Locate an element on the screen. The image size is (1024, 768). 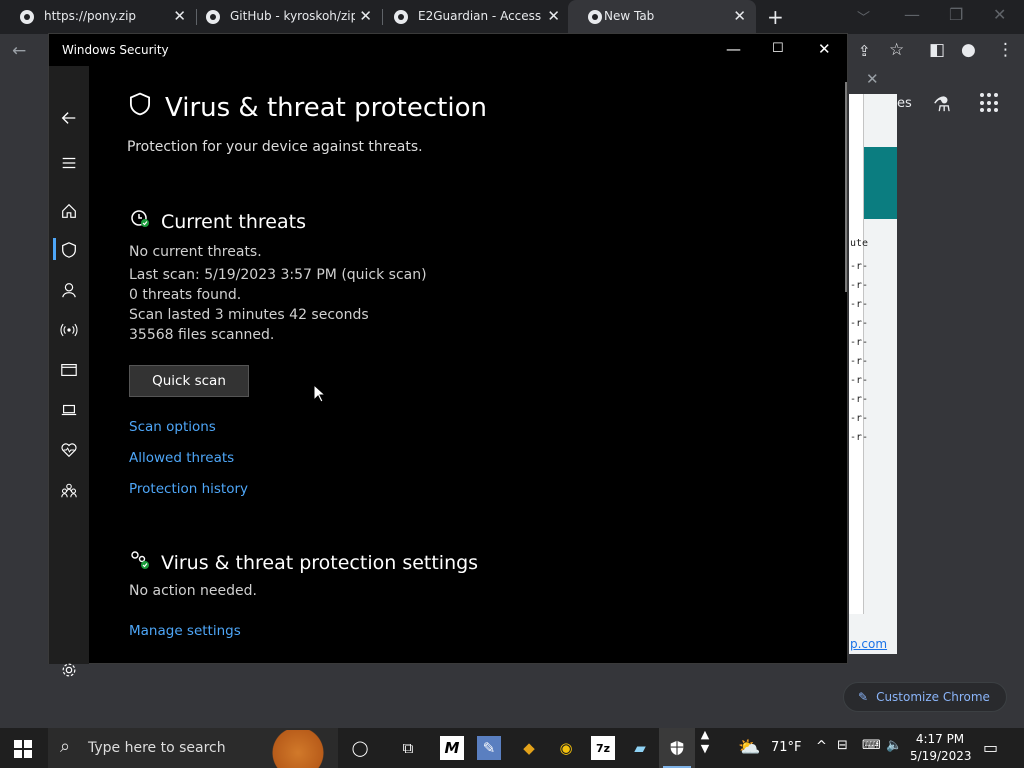
app-browser-control-icon is located at coordinates (69, 370).